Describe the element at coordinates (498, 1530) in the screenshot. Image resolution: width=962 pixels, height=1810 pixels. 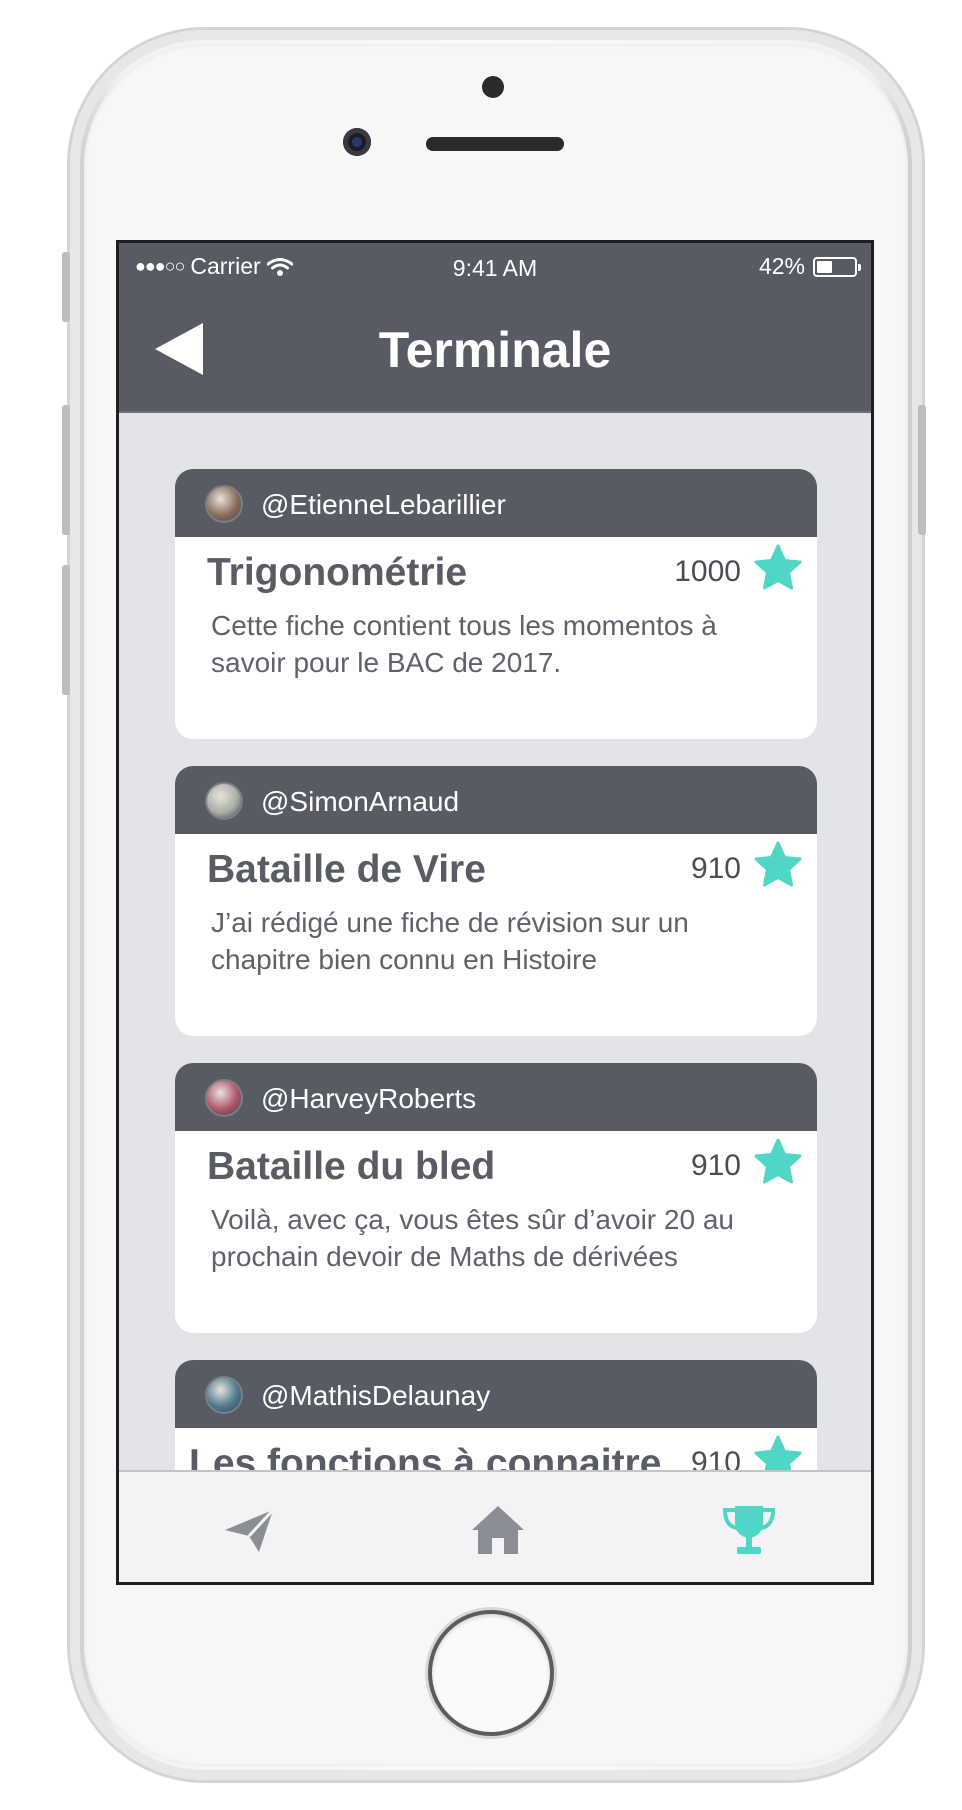
I see `home-icon` at that location.